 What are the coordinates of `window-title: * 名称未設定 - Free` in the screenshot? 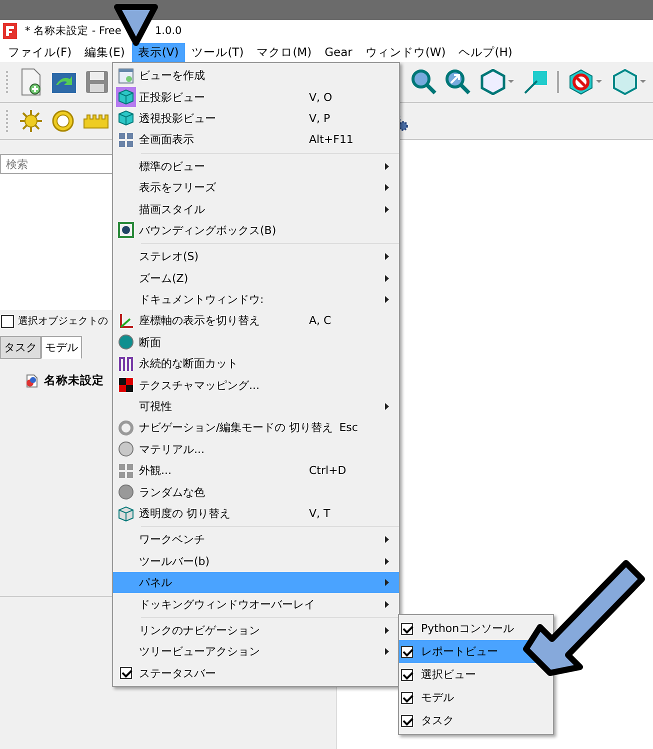 It's located at (73, 31).